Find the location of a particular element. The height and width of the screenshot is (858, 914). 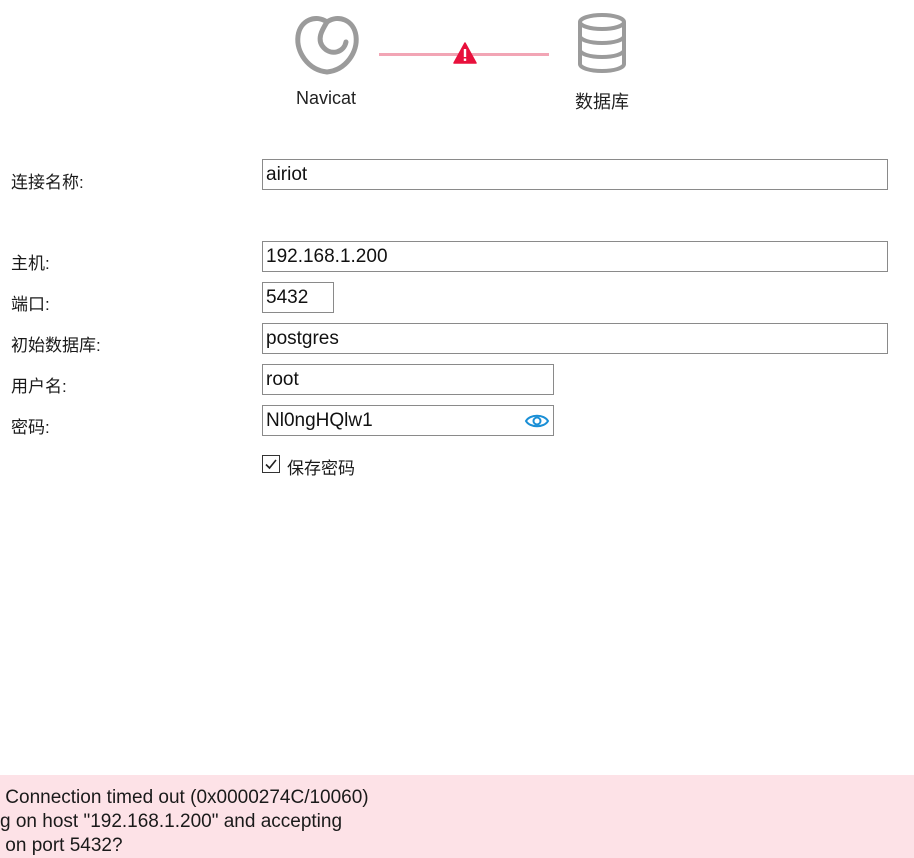

username-label: 用户名: is located at coordinates (39, 386).